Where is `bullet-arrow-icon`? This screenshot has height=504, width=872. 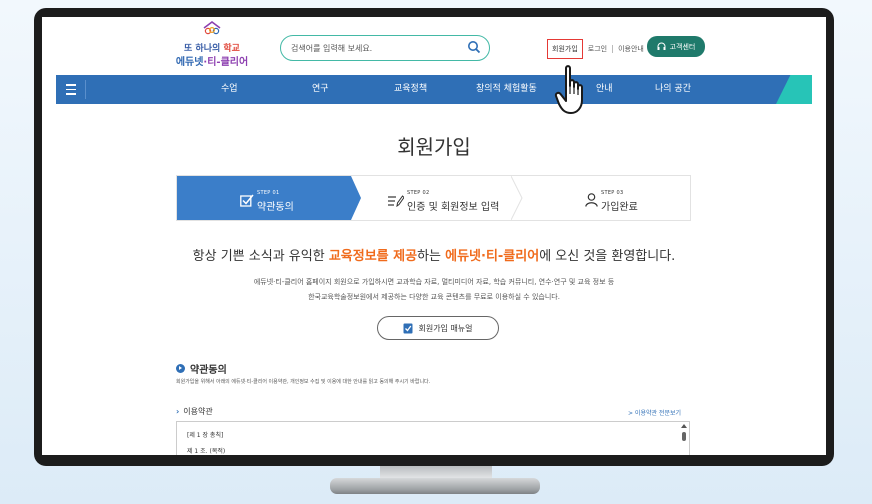 bullet-arrow-icon is located at coordinates (180, 368).